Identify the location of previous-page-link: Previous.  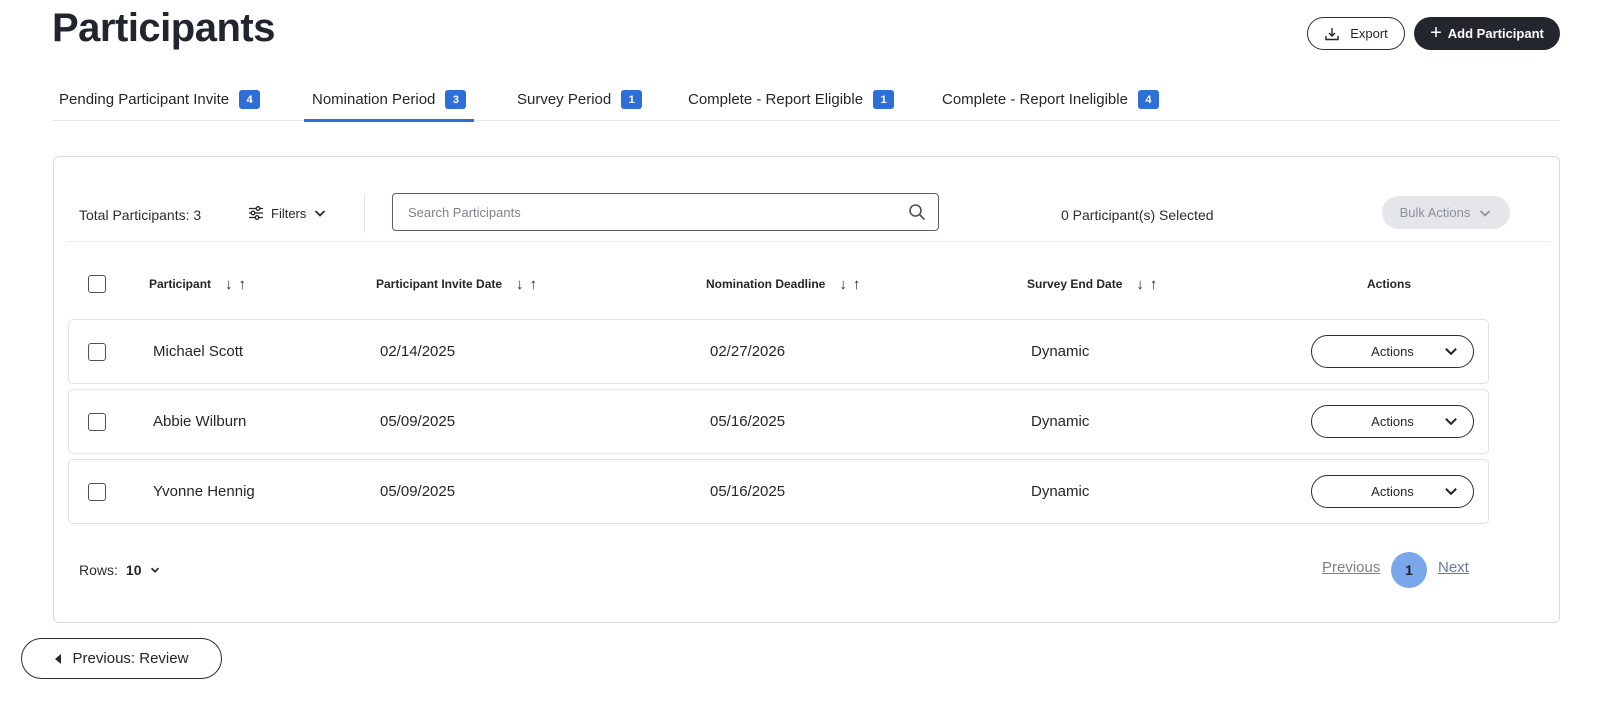
(1351, 567).